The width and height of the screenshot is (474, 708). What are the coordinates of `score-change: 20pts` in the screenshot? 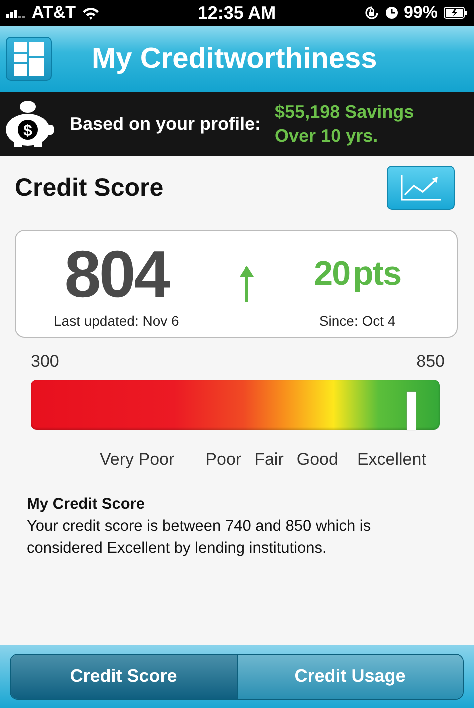 It's located at (357, 274).